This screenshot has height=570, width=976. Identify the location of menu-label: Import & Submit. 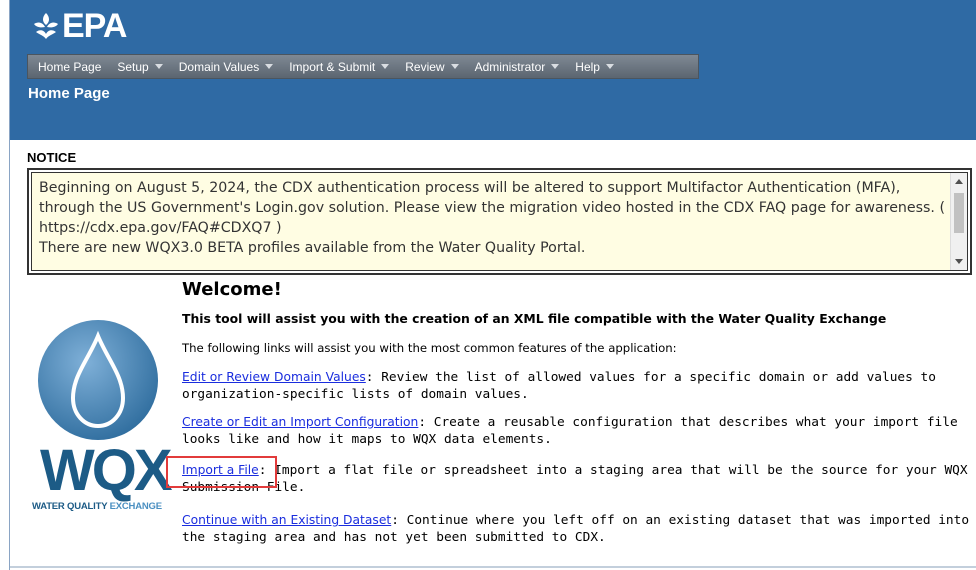
(332, 66).